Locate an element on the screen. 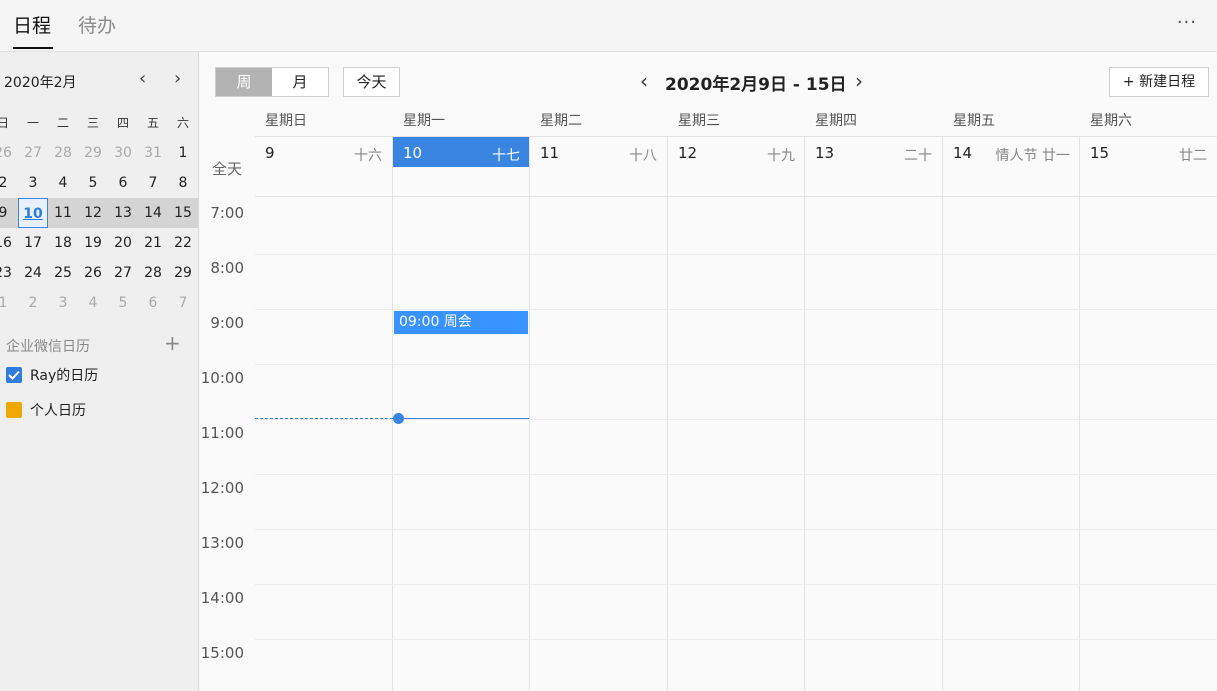 Image resolution: width=1217 pixels, height=691 pixels. mini-day: 31 is located at coordinates (153, 153).